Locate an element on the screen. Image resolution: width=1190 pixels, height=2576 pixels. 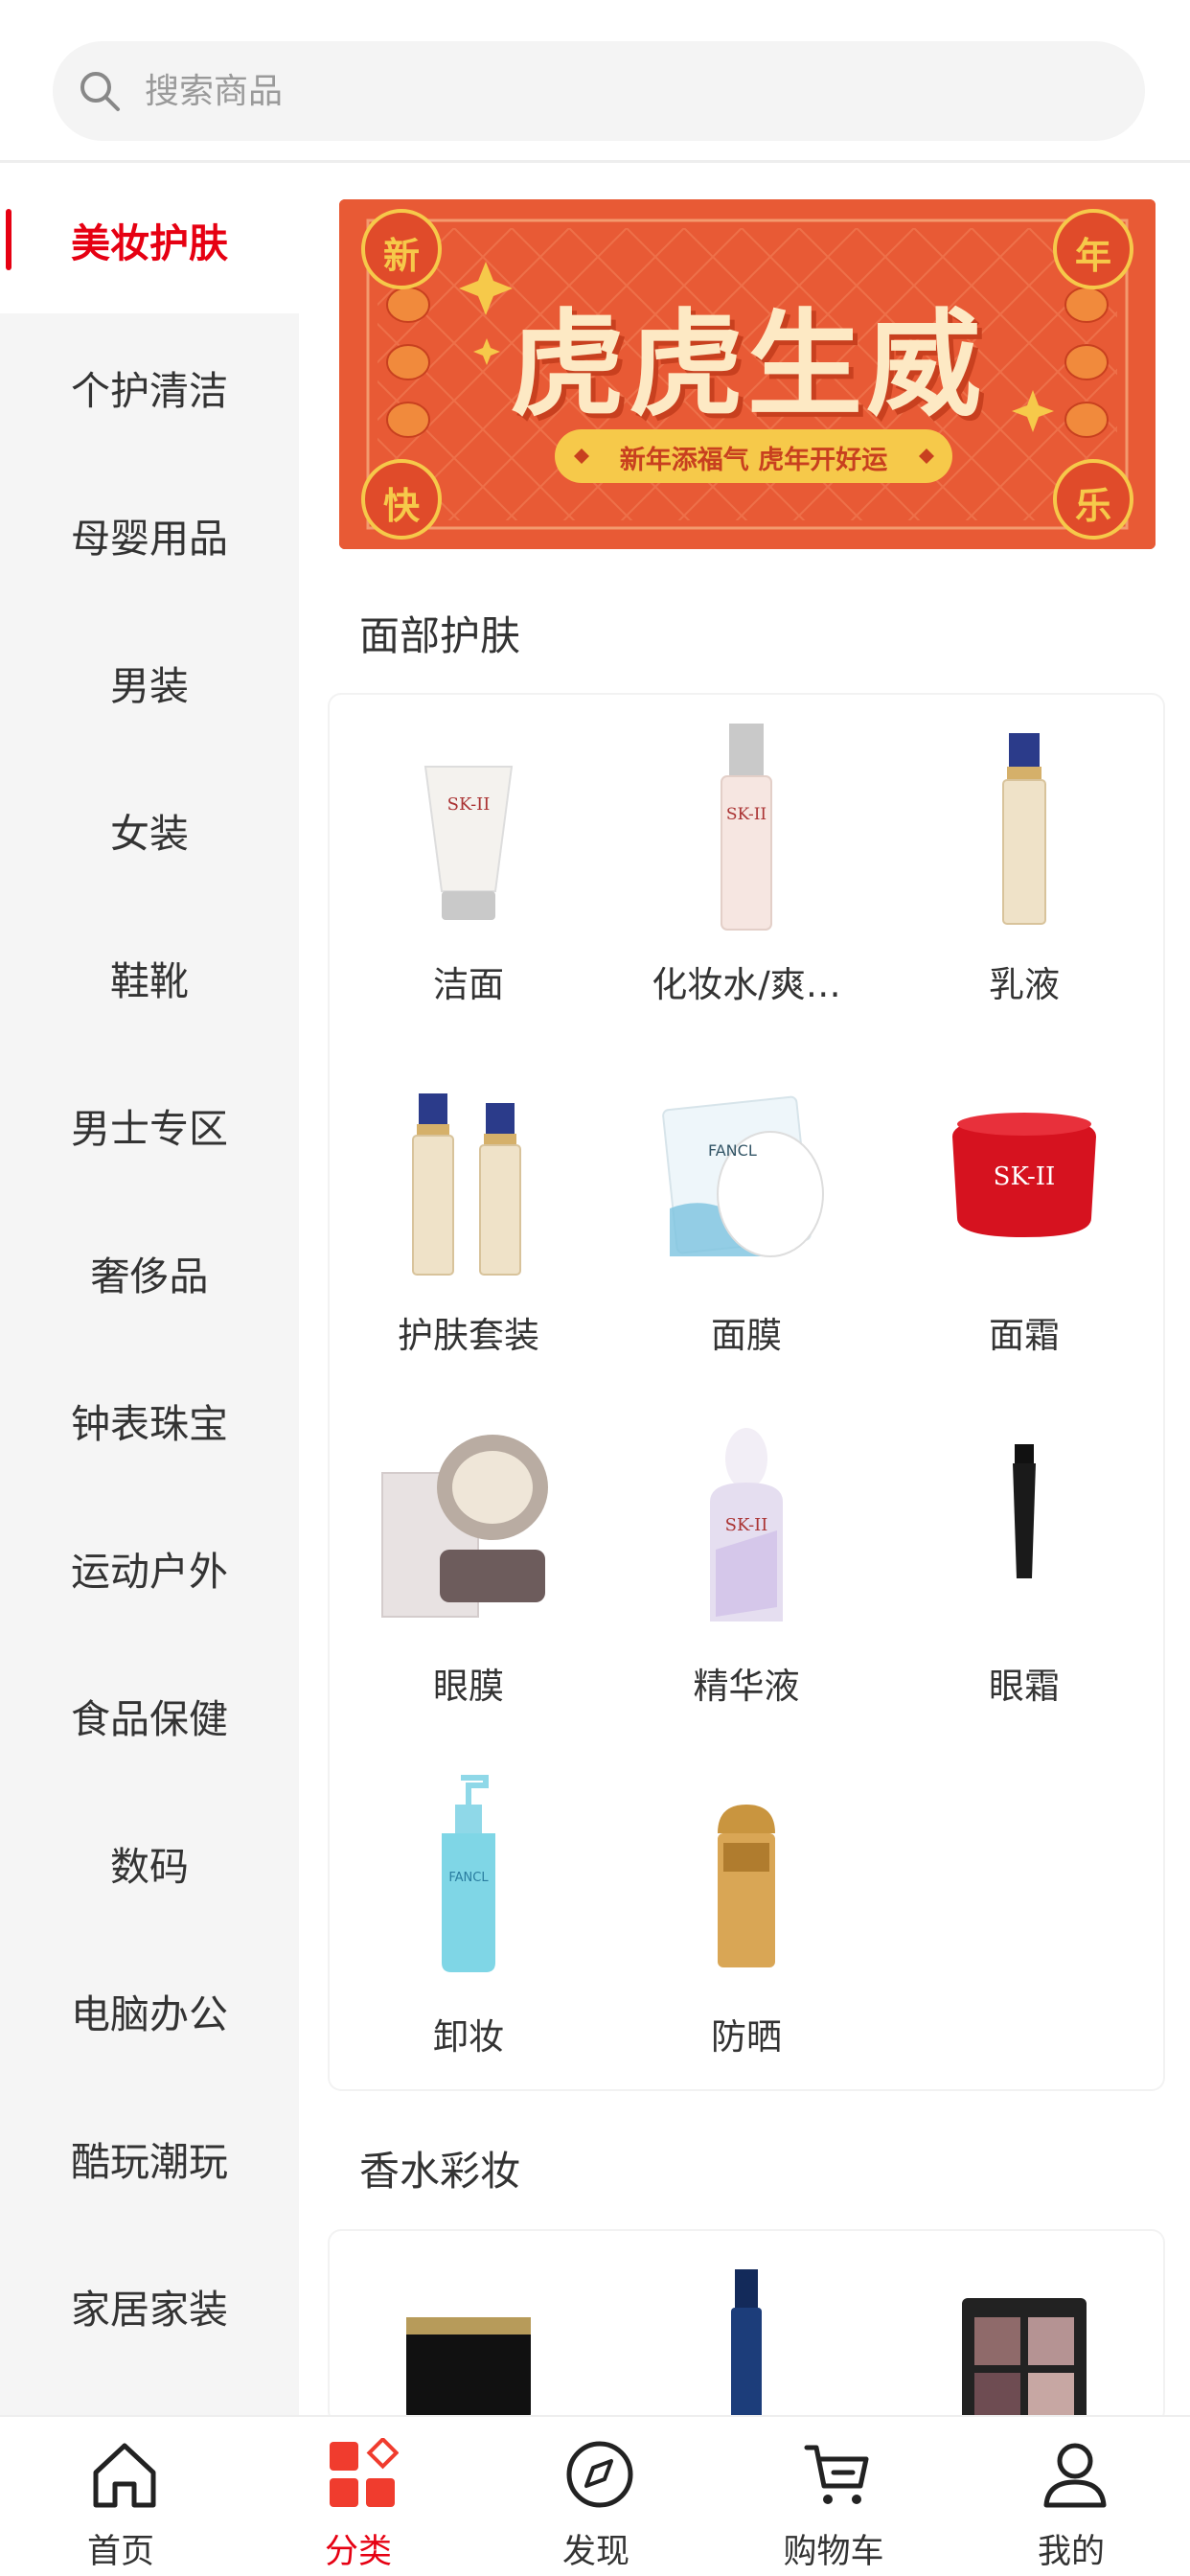
cream-jar-icon: SK-II is located at coordinates (1024, 1175).